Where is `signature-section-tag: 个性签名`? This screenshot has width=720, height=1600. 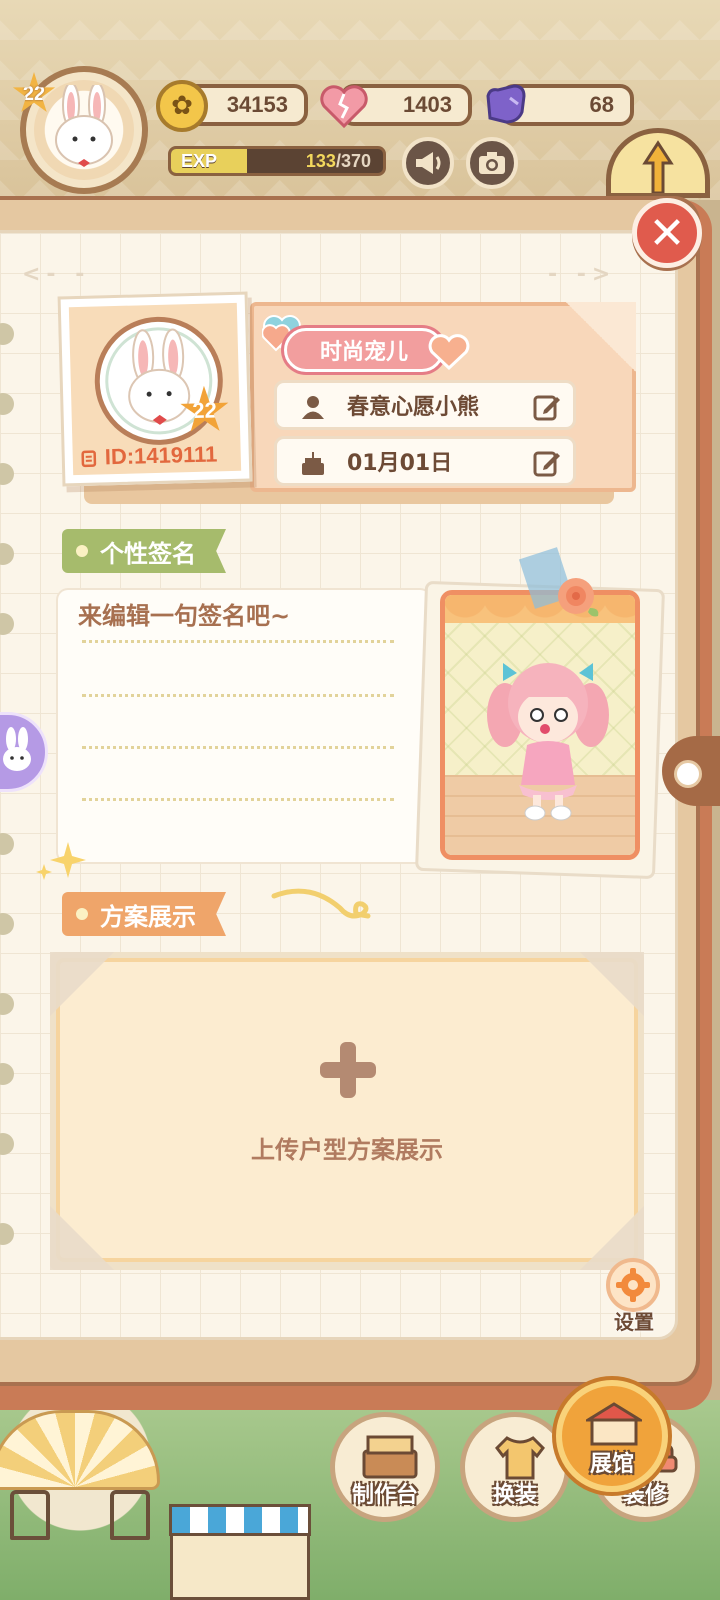 signature-section-tag: 个性签名 is located at coordinates (144, 551).